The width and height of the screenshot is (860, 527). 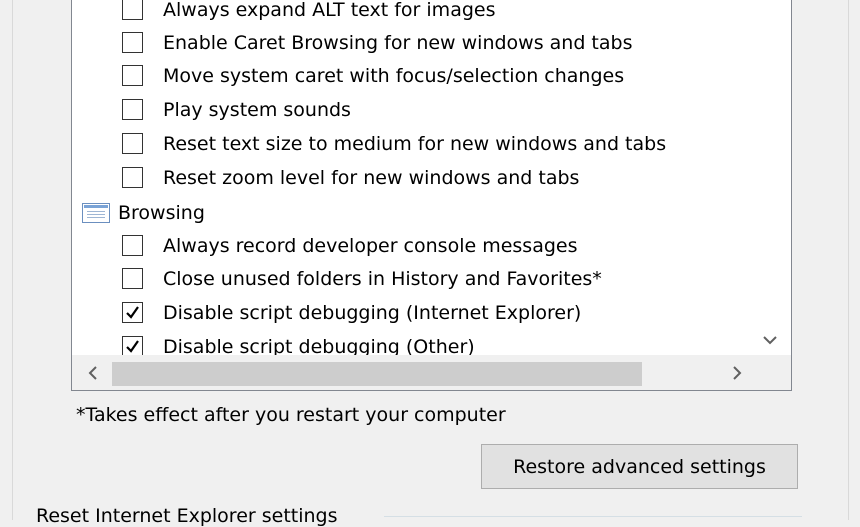 I want to click on setting-label: Play system sounds, so click(x=257, y=109).